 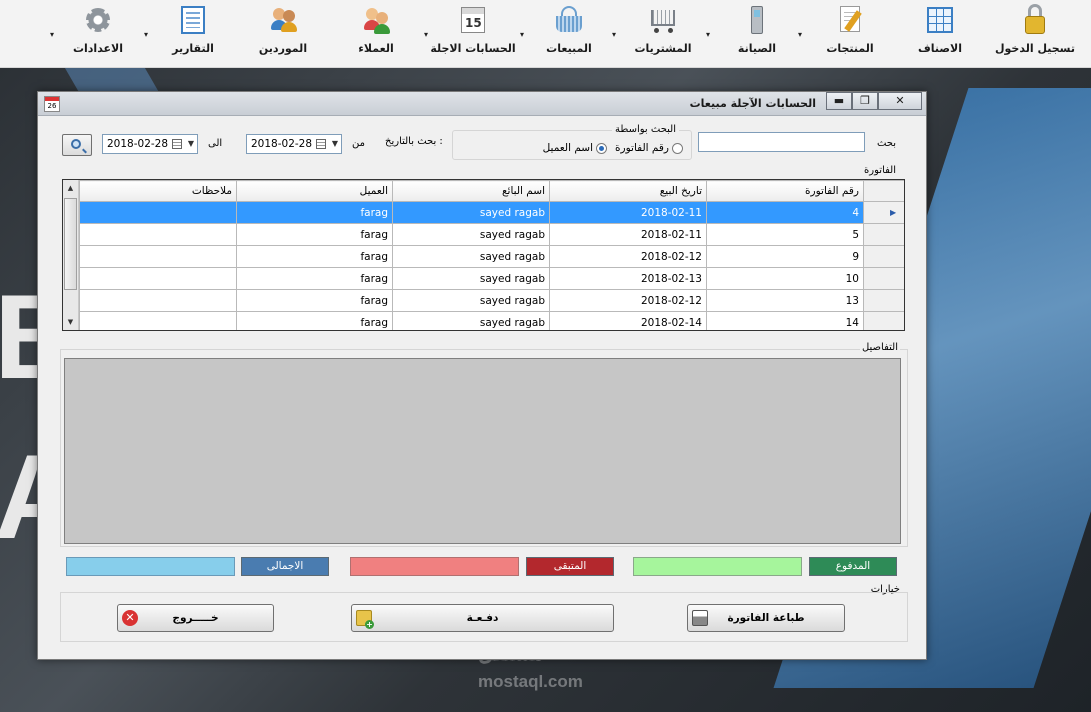 I want to click on calendar-icon: 15, so click(x=473, y=20).